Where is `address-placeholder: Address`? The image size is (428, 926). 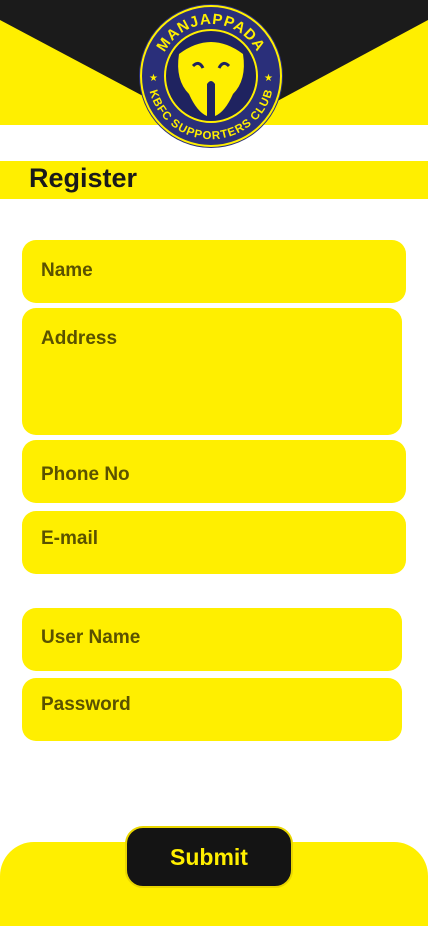
address-placeholder: Address is located at coordinates (79, 338).